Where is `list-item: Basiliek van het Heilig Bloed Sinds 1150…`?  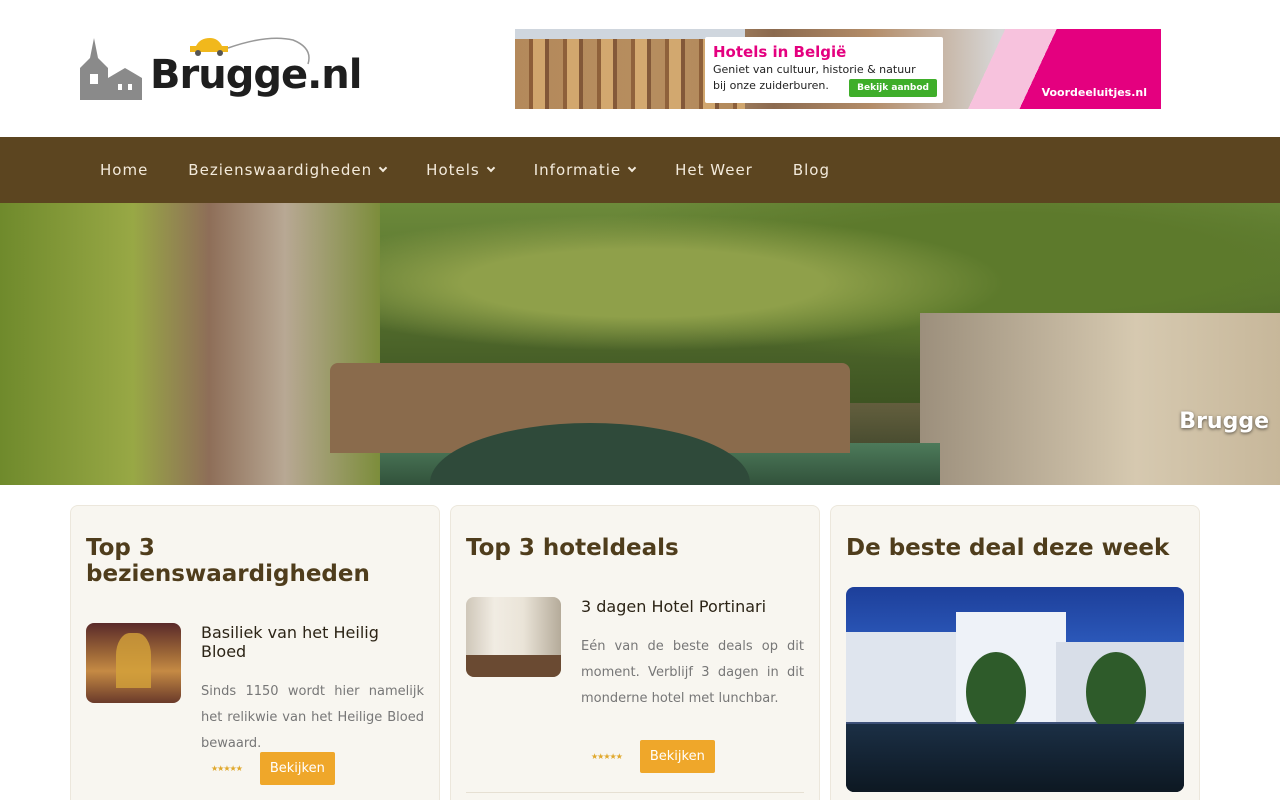 list-item: Basiliek van het Heilig Bloed Sinds 1150… is located at coordinates (255, 708).